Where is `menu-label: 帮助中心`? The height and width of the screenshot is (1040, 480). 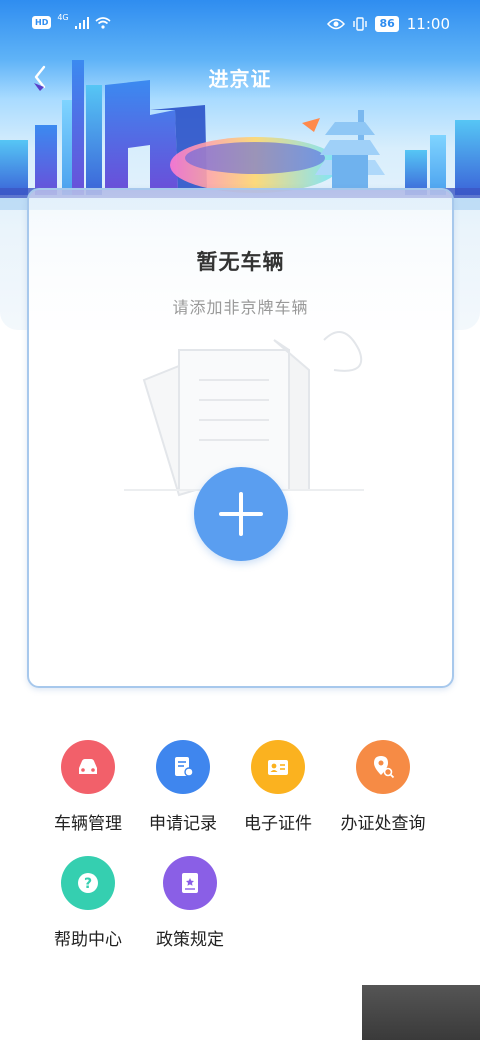 menu-label: 帮助中心 is located at coordinates (88, 940).